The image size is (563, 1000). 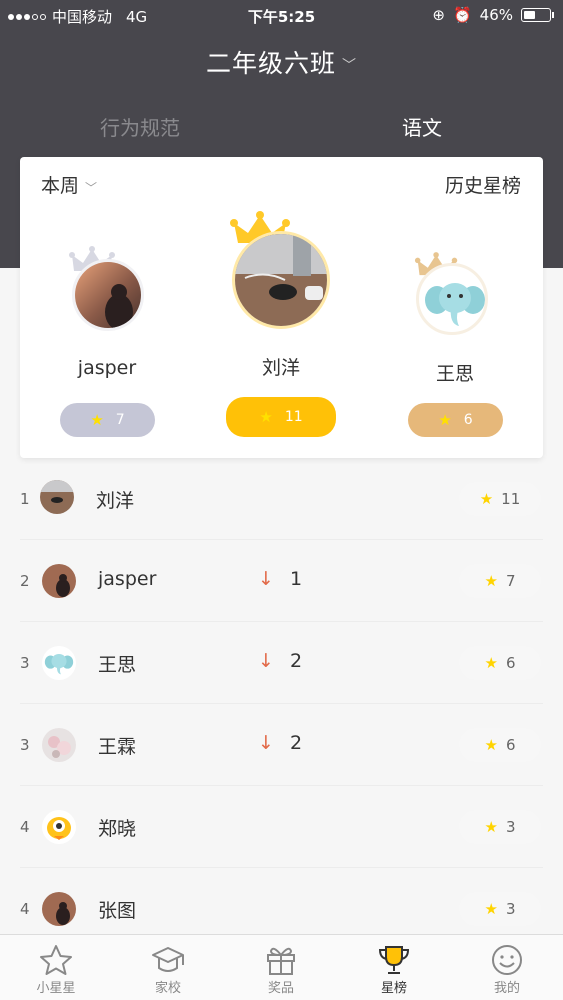 What do you see at coordinates (496, 15) in the screenshot?
I see `battery-percent: 46%` at bounding box center [496, 15].